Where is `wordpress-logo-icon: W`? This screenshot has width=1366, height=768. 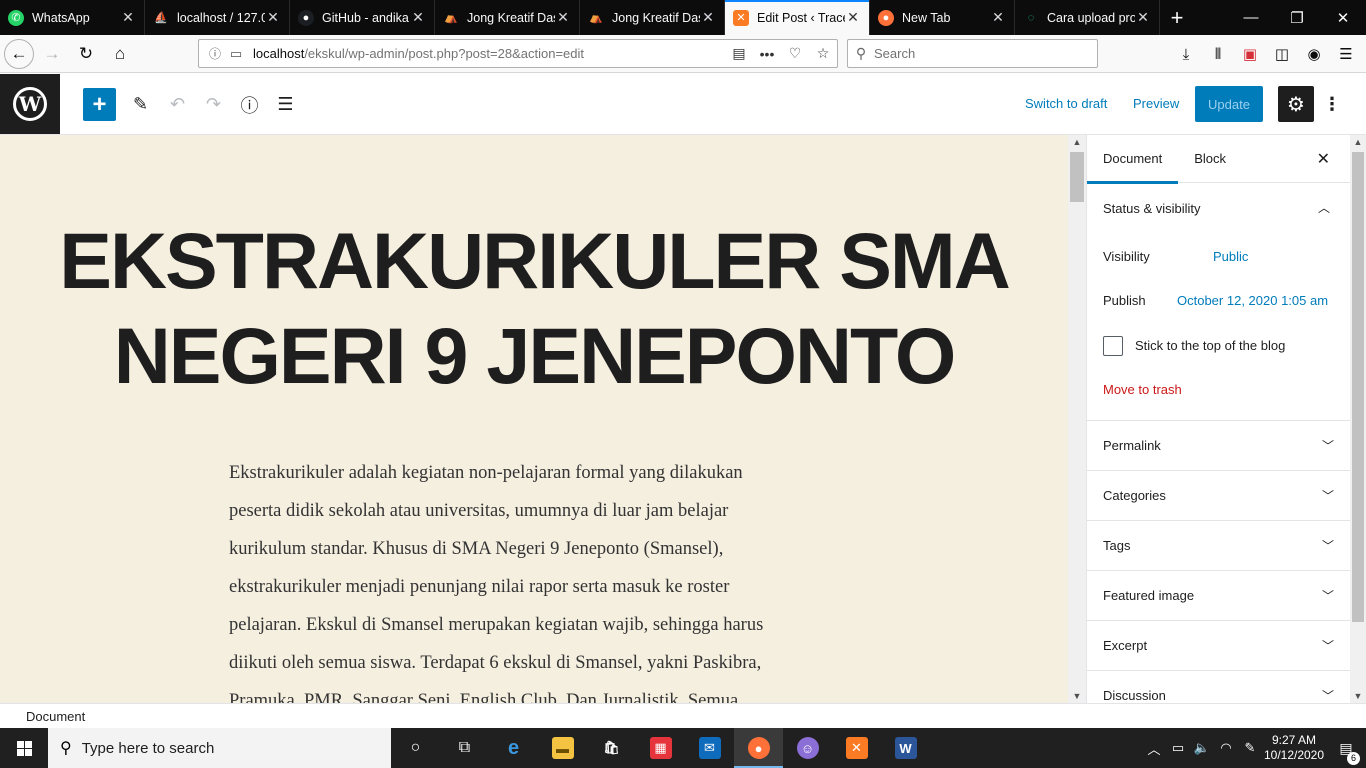 wordpress-logo-icon: W is located at coordinates (30, 104).